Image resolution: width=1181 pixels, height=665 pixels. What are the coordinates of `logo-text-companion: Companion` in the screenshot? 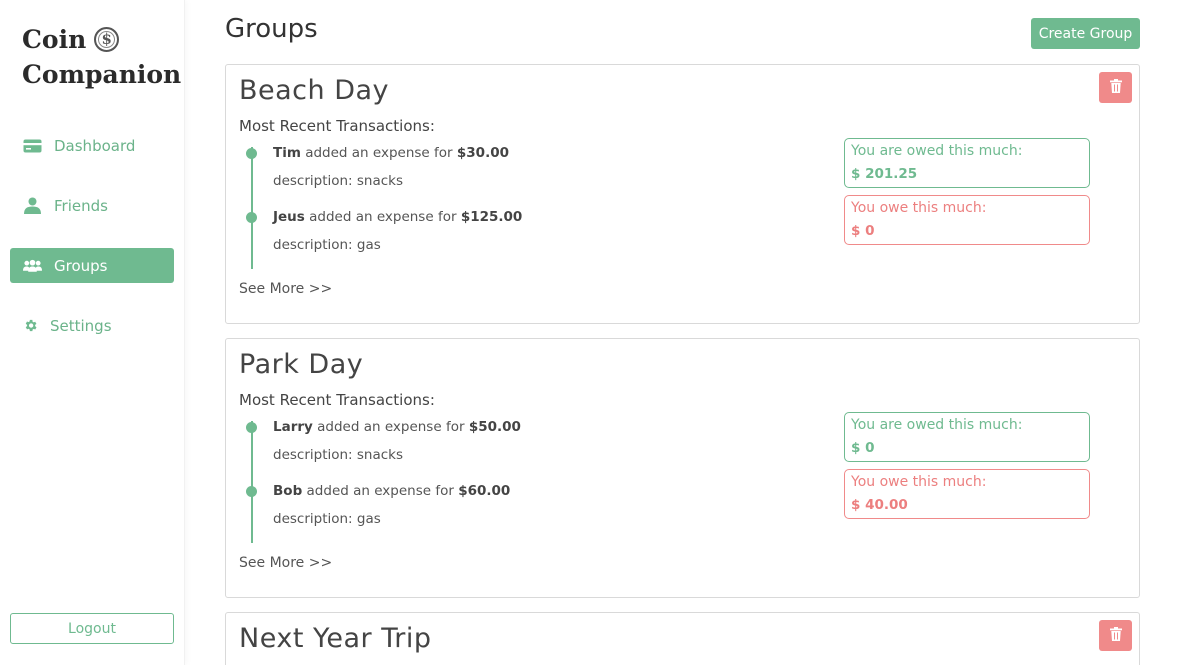 It's located at (102, 74).